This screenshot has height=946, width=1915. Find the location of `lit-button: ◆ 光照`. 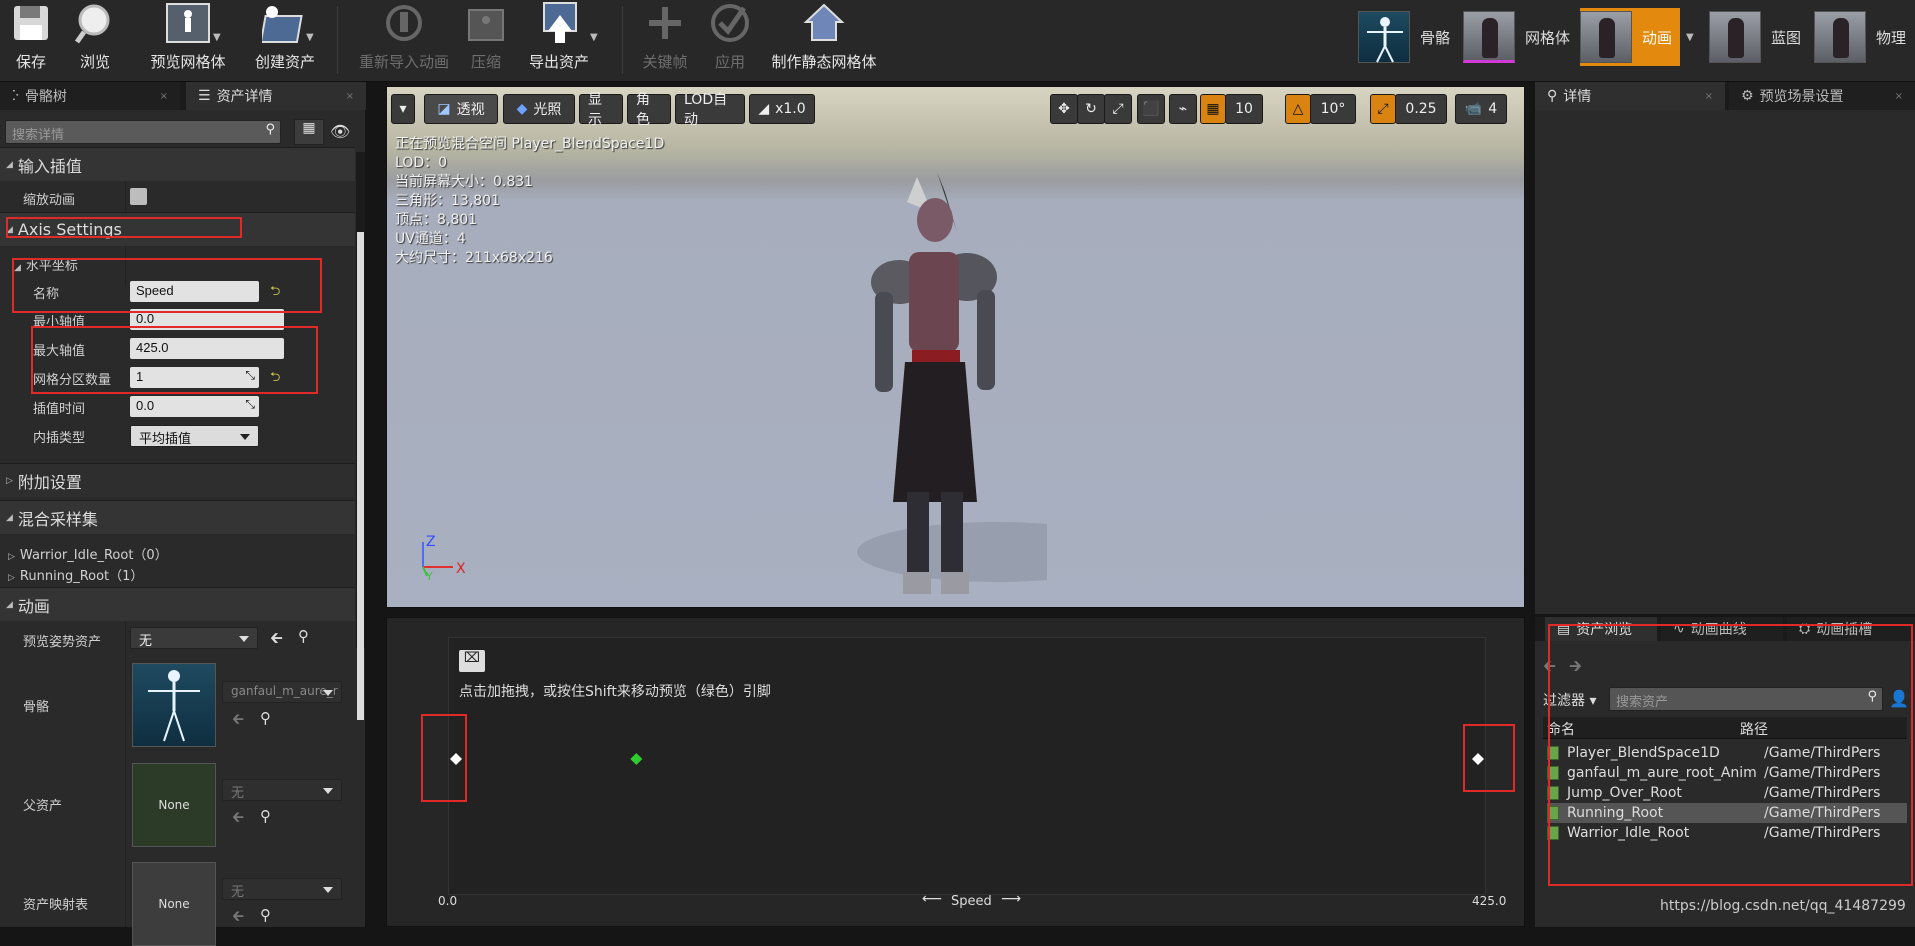

lit-button: ◆ 光照 is located at coordinates (539, 109).